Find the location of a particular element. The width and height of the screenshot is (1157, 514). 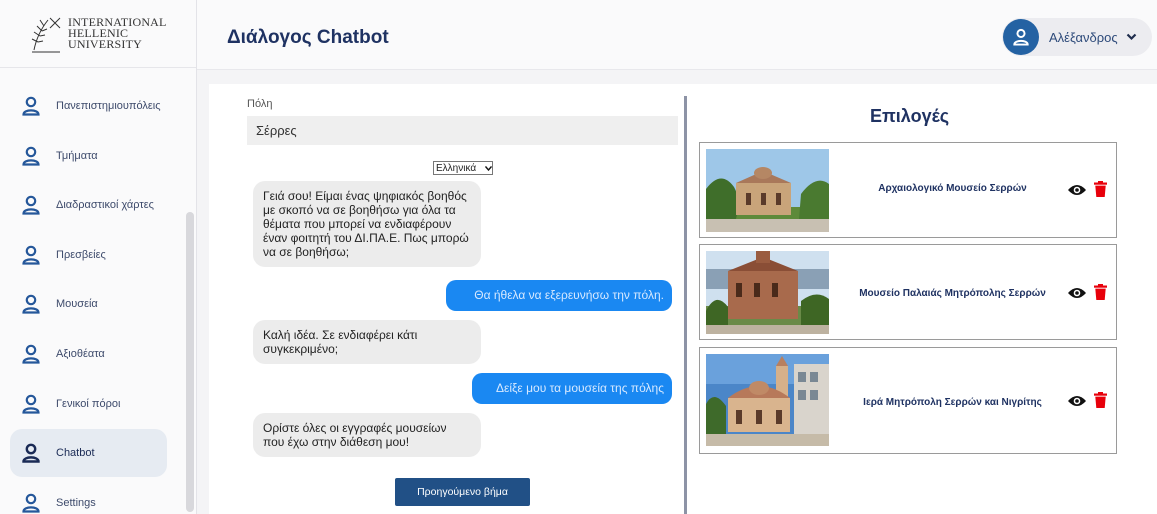

university-logo: INTERNATIONAL HELLENIC UNIVERSITY is located at coordinates (98, 34).